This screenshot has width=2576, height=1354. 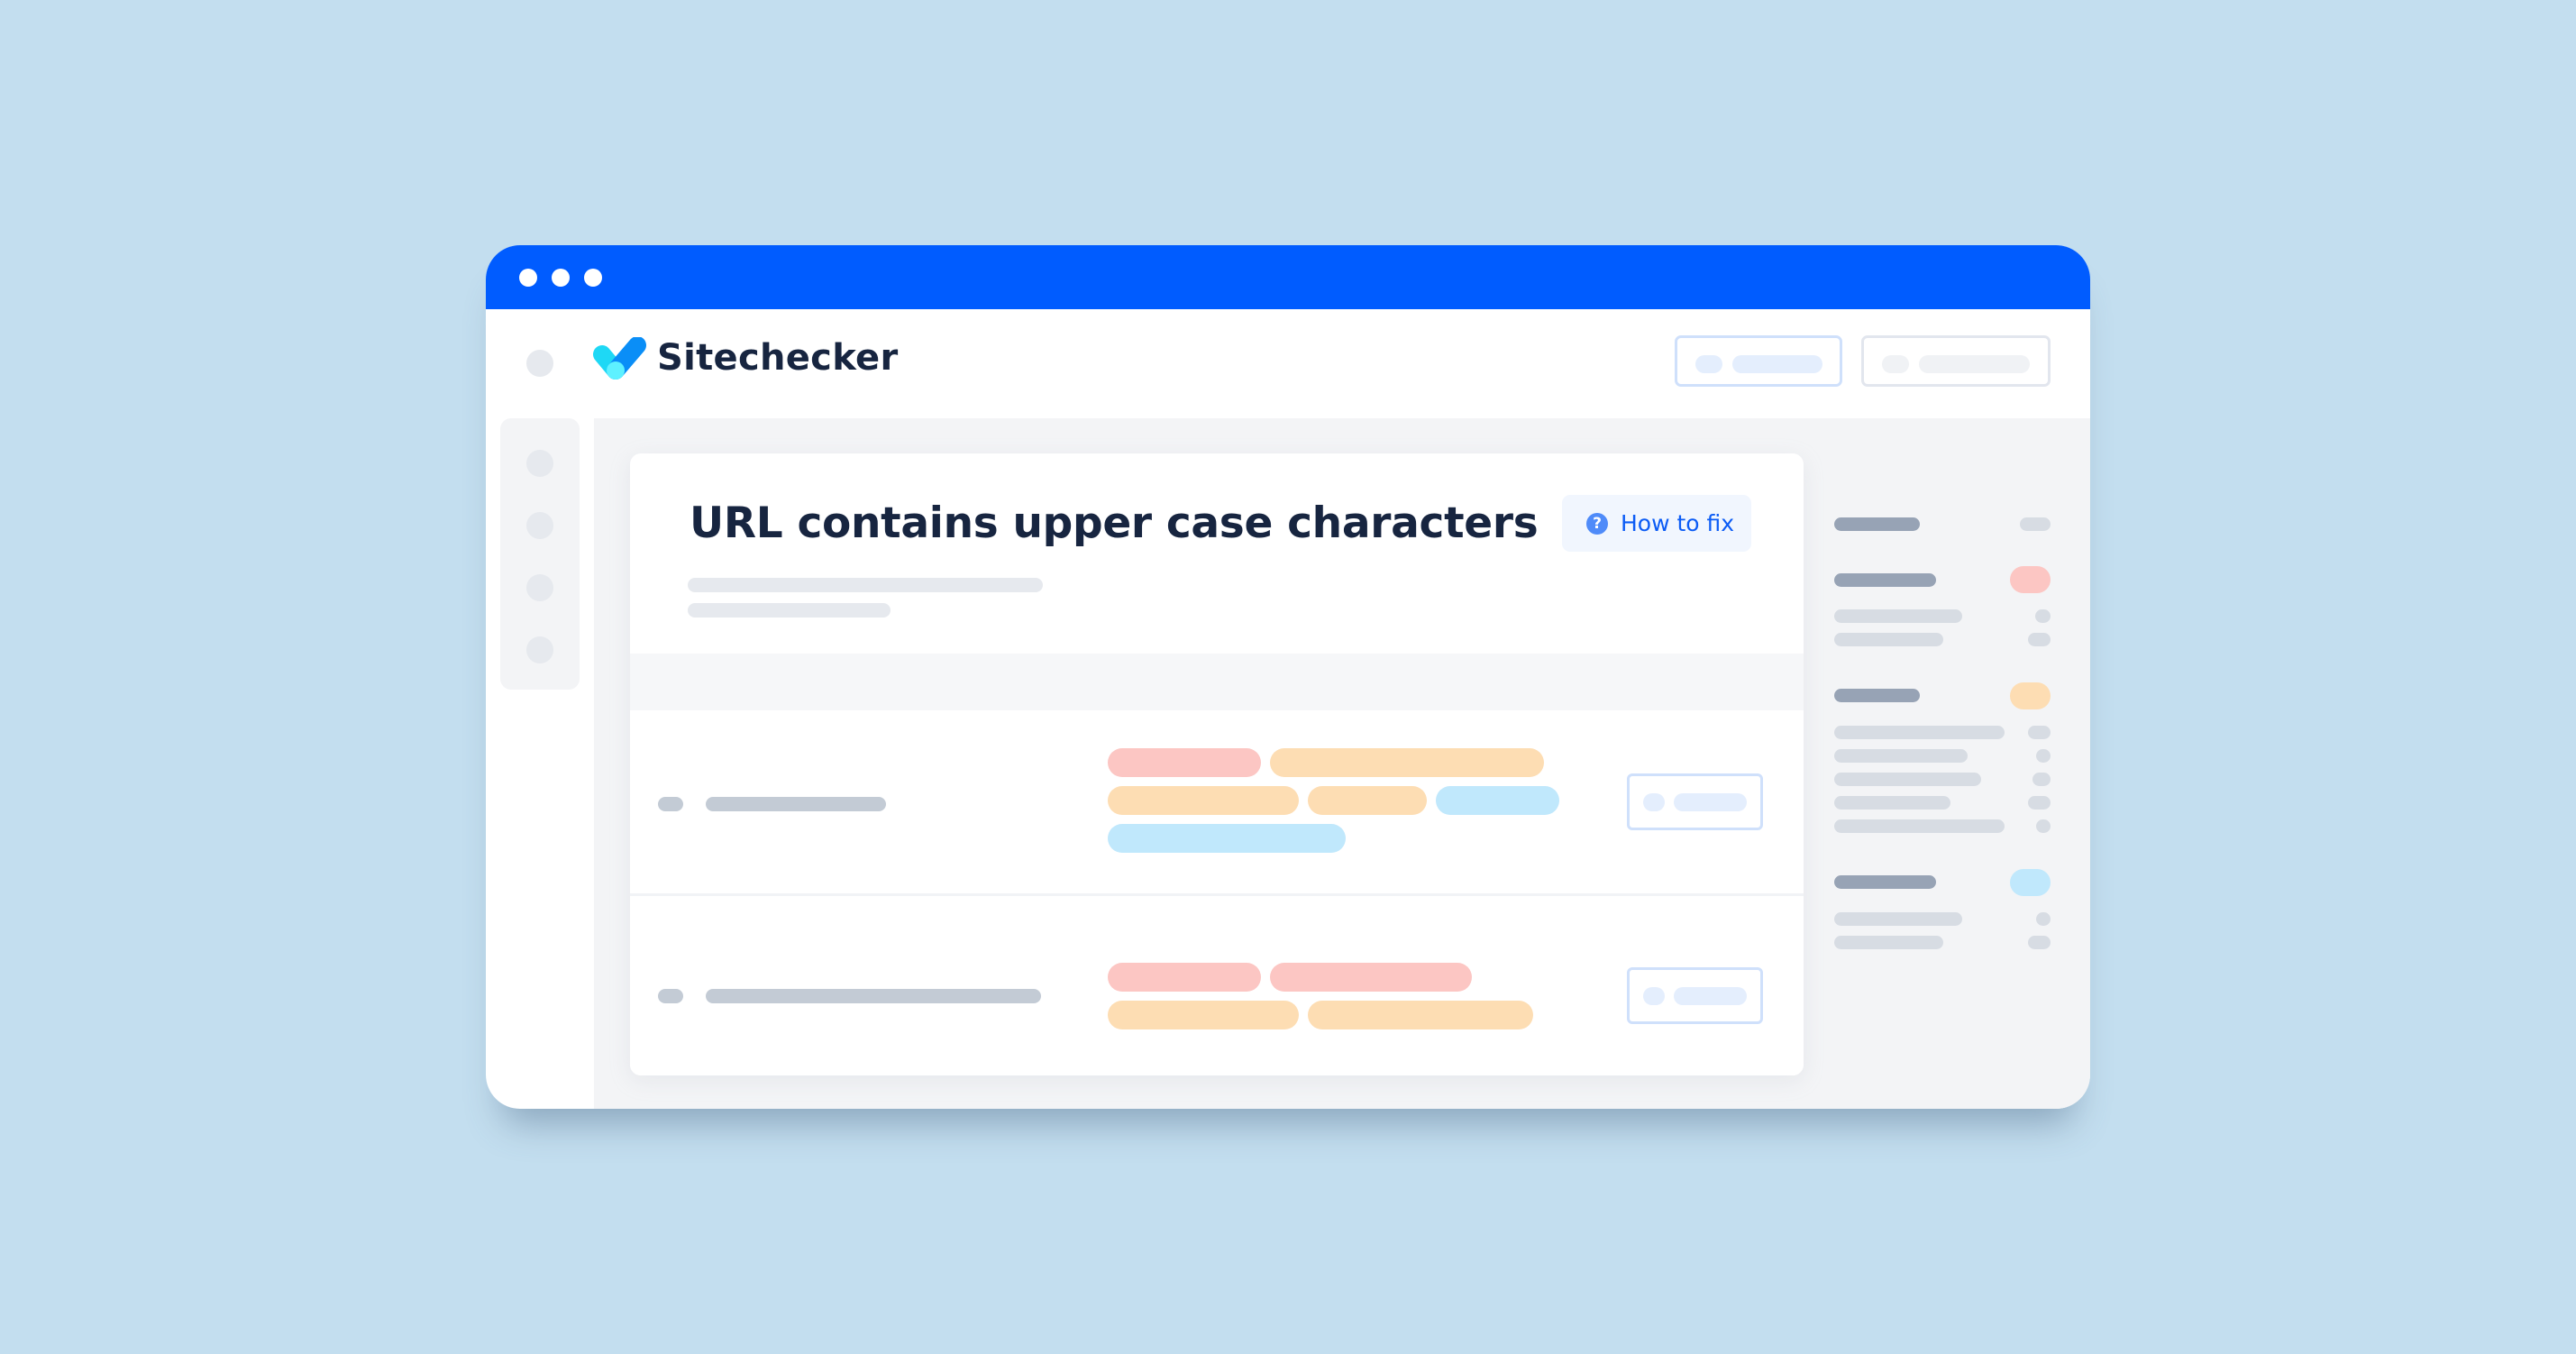 What do you see at coordinates (540, 554) in the screenshot?
I see `sidebar` at bounding box center [540, 554].